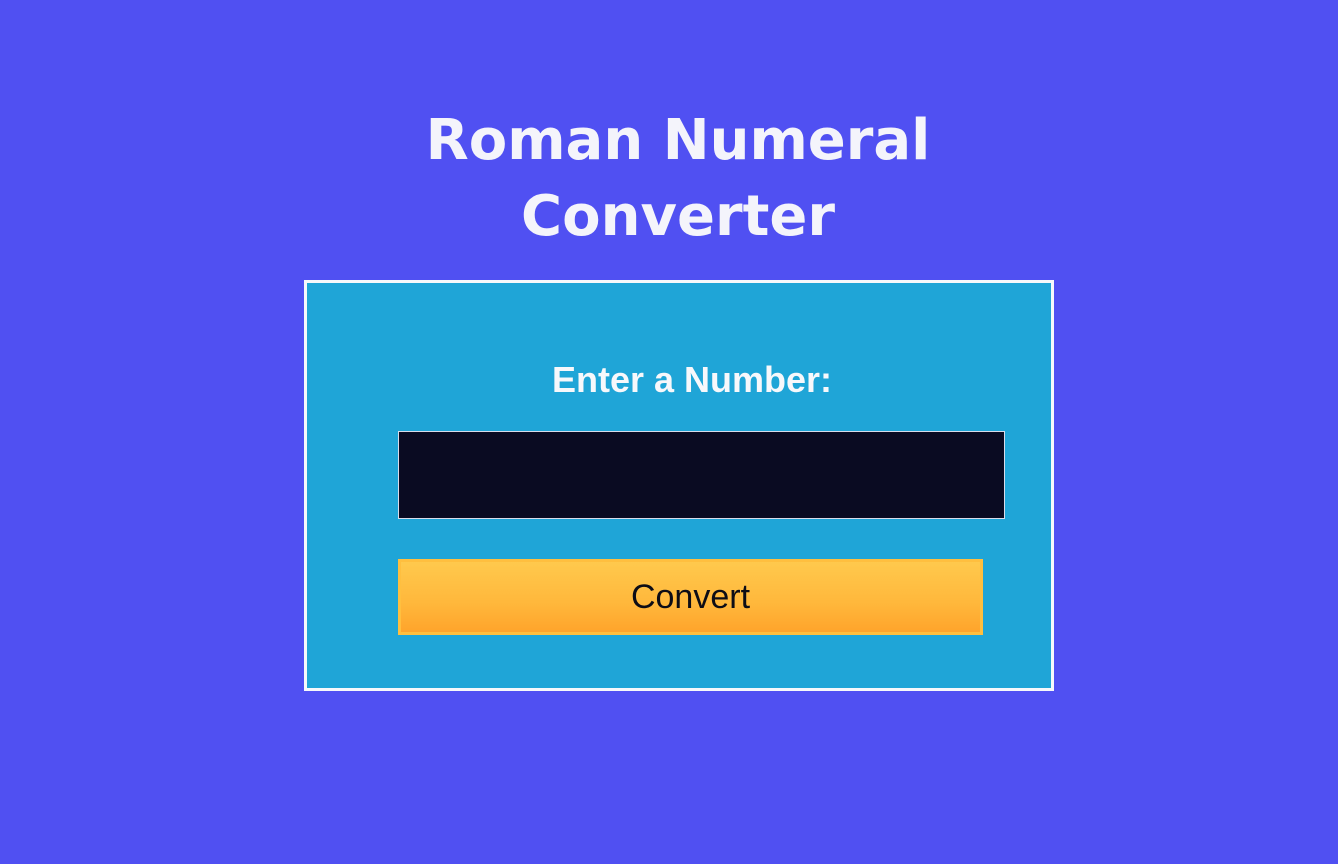 The width and height of the screenshot is (1338, 864). Describe the element at coordinates (690, 597) in the screenshot. I see `convert-button: Convert` at that location.